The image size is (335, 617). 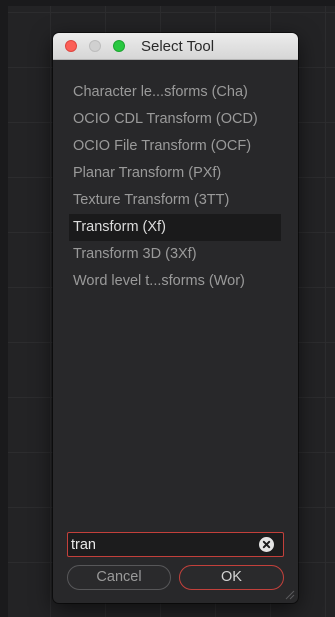 What do you see at coordinates (161, 545) in the screenshot?
I see `search-input` at bounding box center [161, 545].